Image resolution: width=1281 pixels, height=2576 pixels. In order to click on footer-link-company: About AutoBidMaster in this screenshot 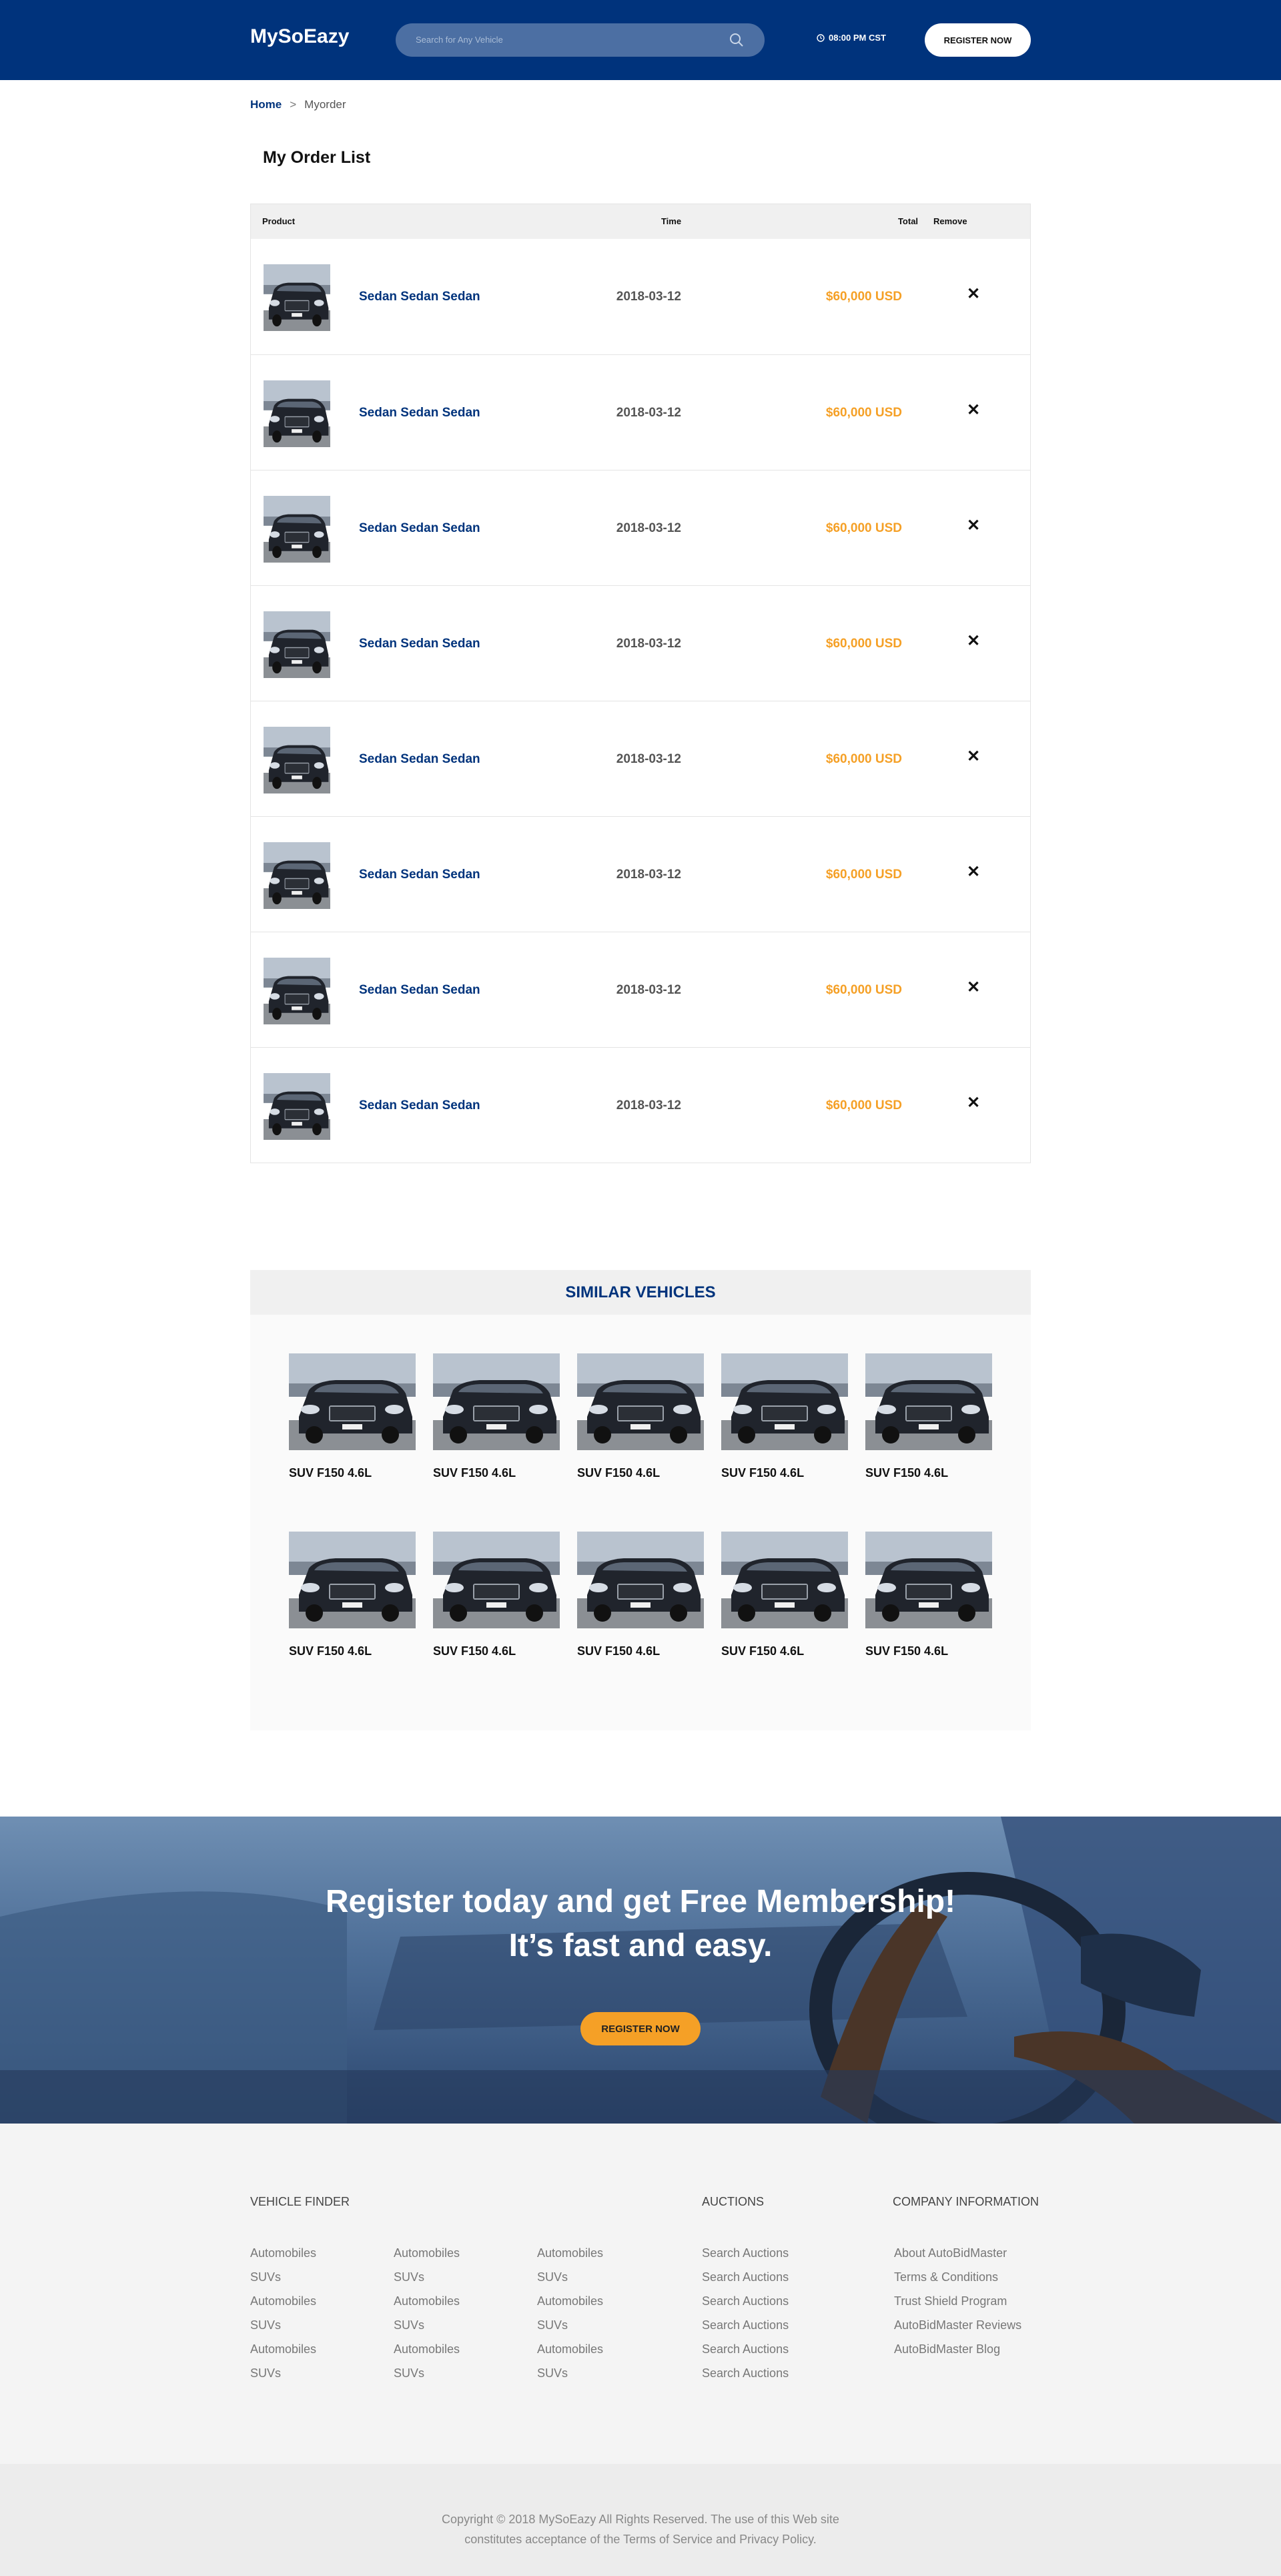, I will do `click(951, 2253)`.